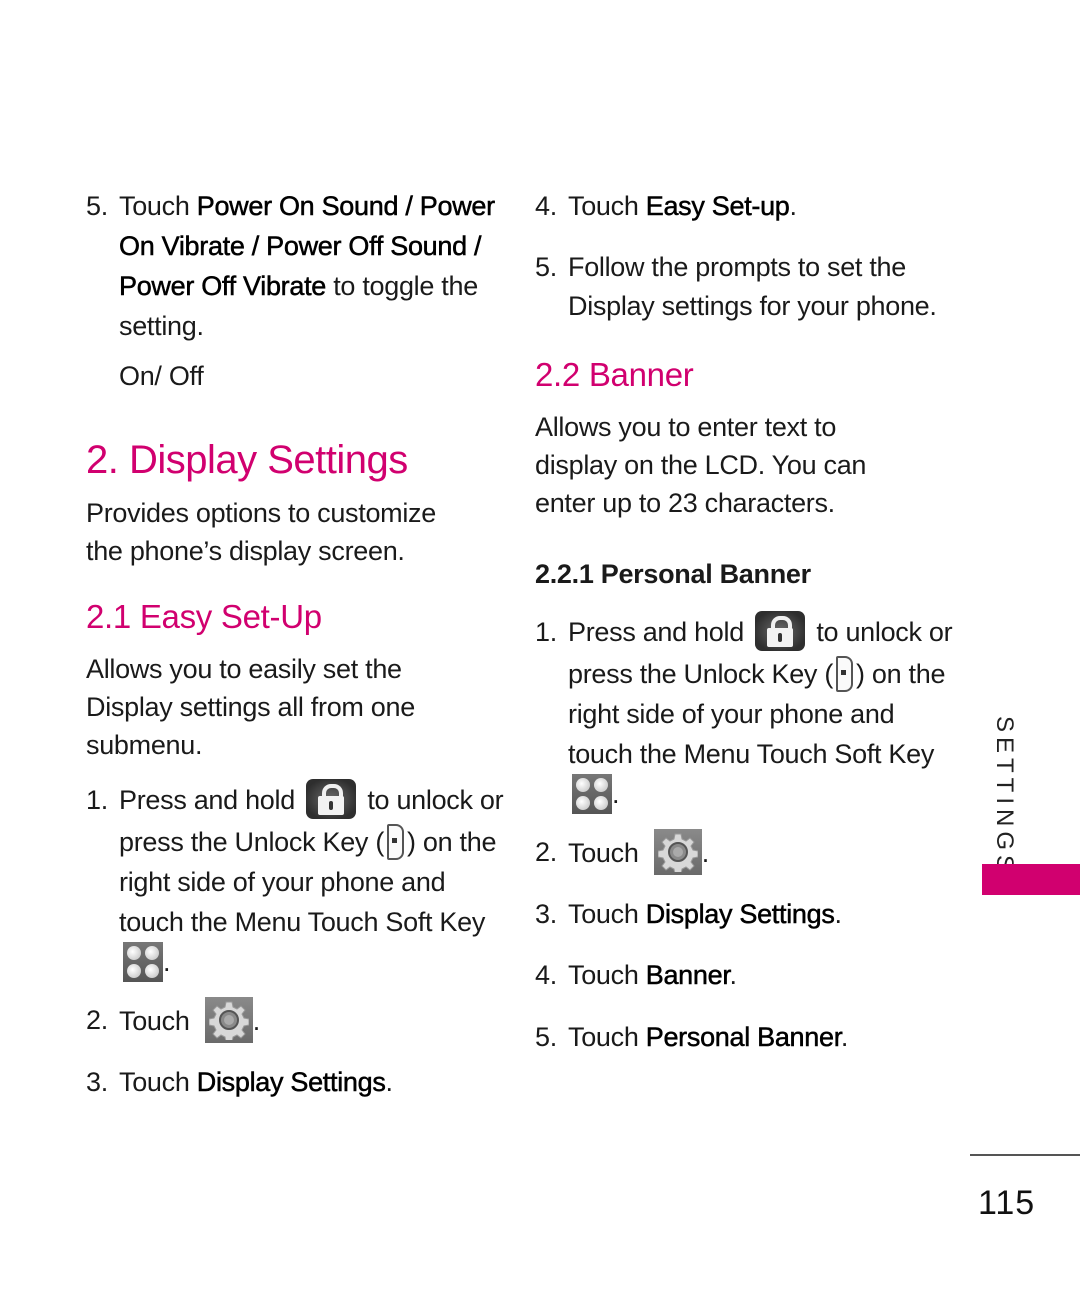  I want to click on list-item: 4. Touch Banner., so click(745, 975).